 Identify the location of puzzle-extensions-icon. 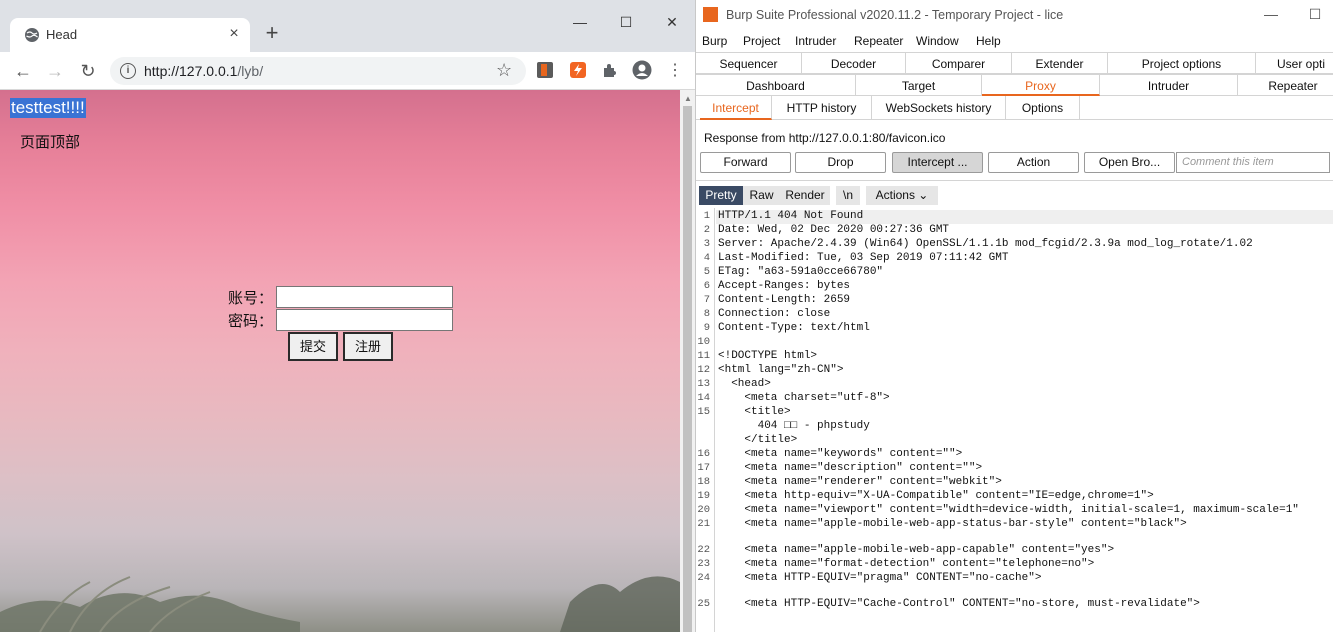
(610, 70).